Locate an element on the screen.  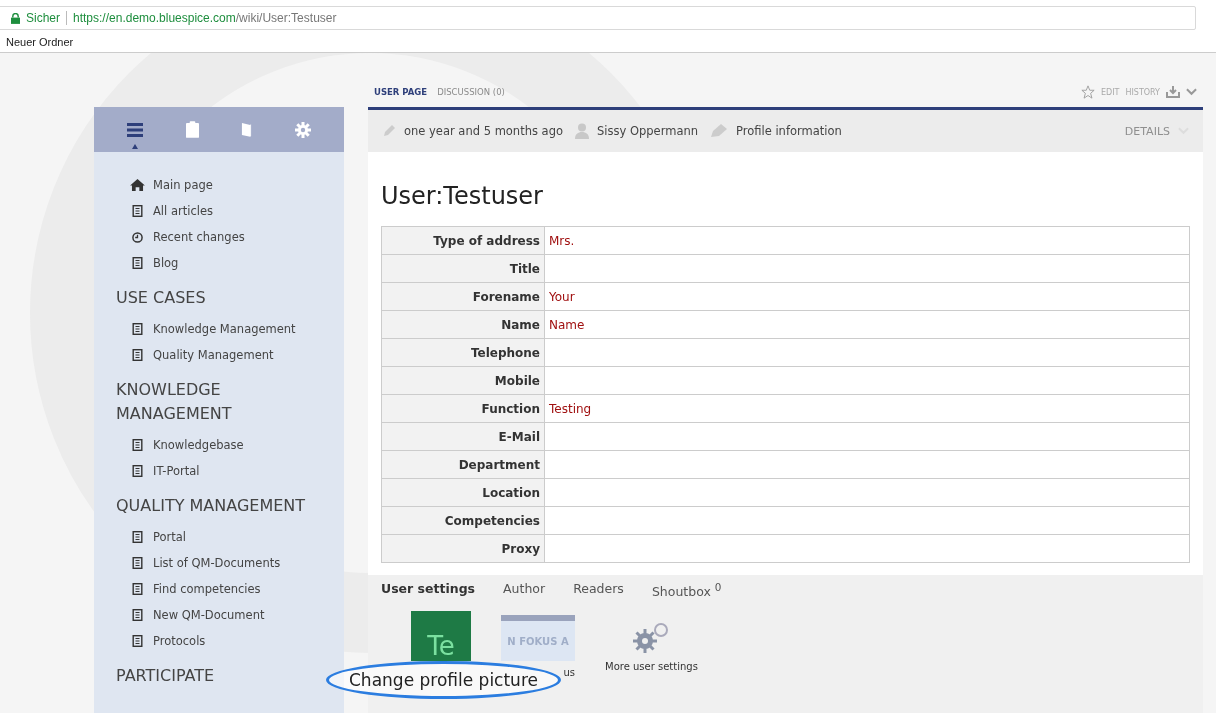
field-label: Type of address is located at coordinates (463, 240).